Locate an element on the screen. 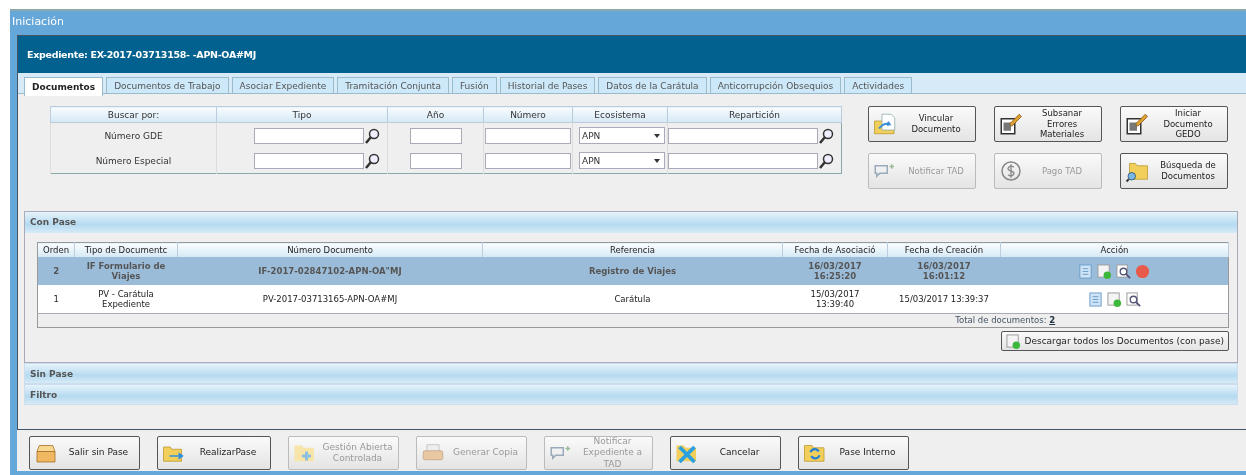  table-row: 1 PV - Carátula Expediente PV-2017-03713165-APN-OA#MJ Carátula 15/03/2017 13:39:40 15/03/2017 13:39:37 is located at coordinates (633, 299).